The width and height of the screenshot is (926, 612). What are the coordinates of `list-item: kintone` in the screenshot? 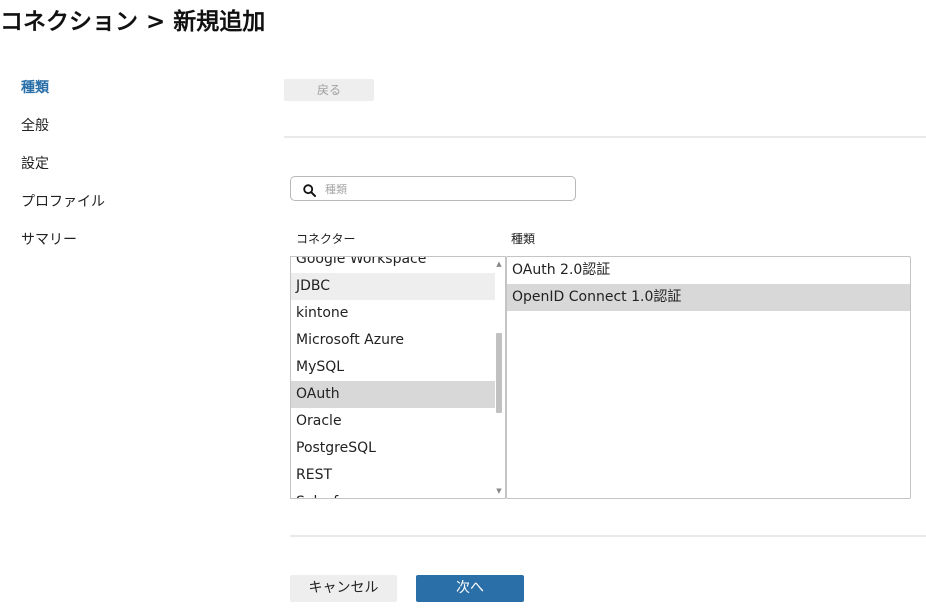 It's located at (393, 313).